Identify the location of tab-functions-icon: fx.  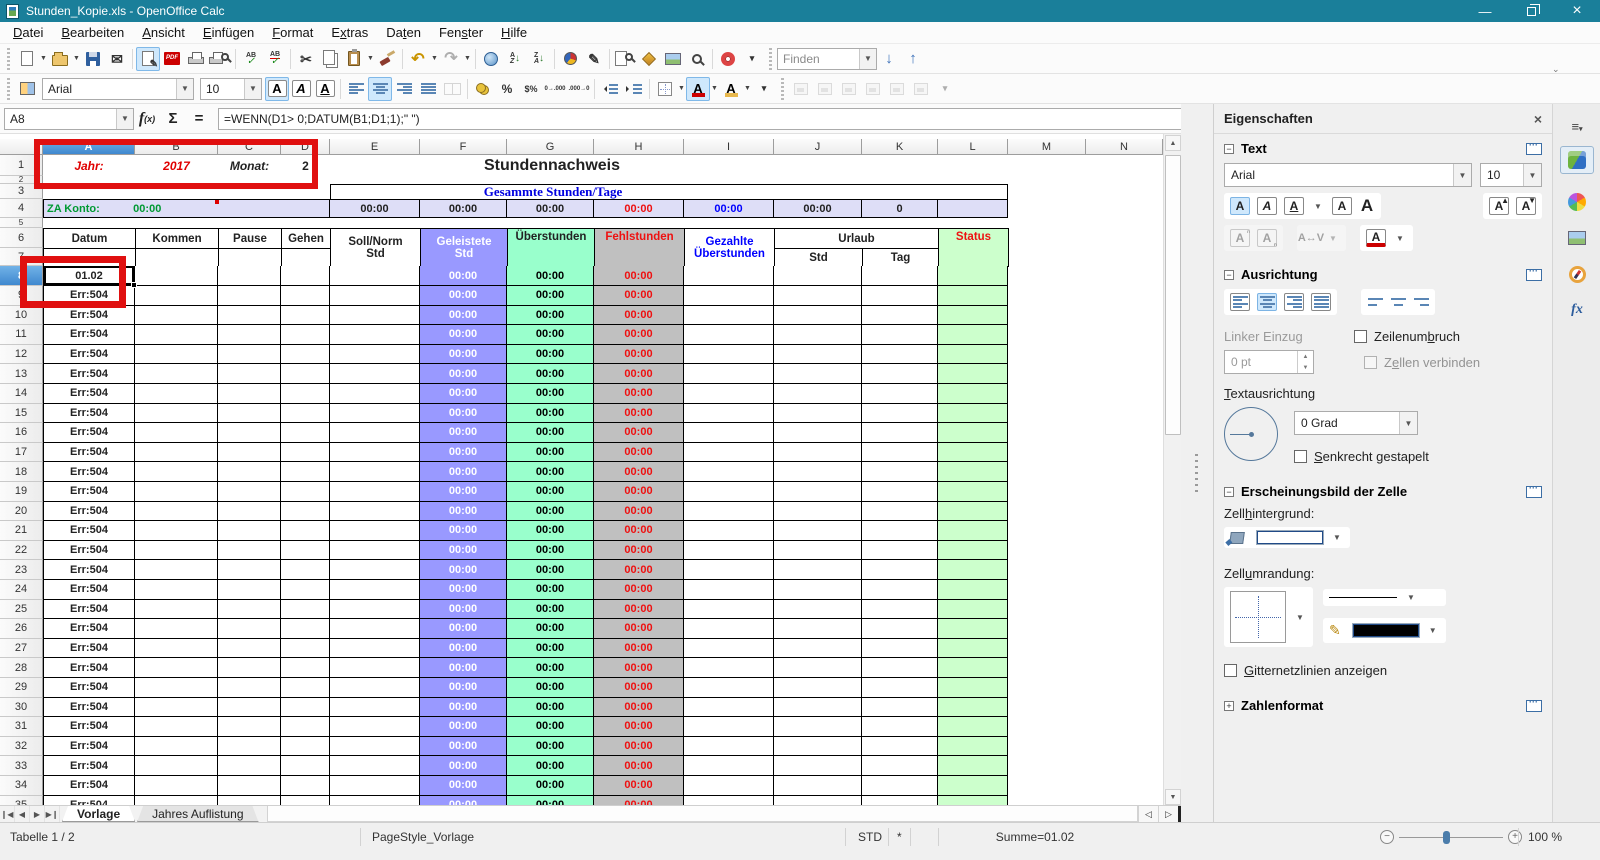
(1577, 310).